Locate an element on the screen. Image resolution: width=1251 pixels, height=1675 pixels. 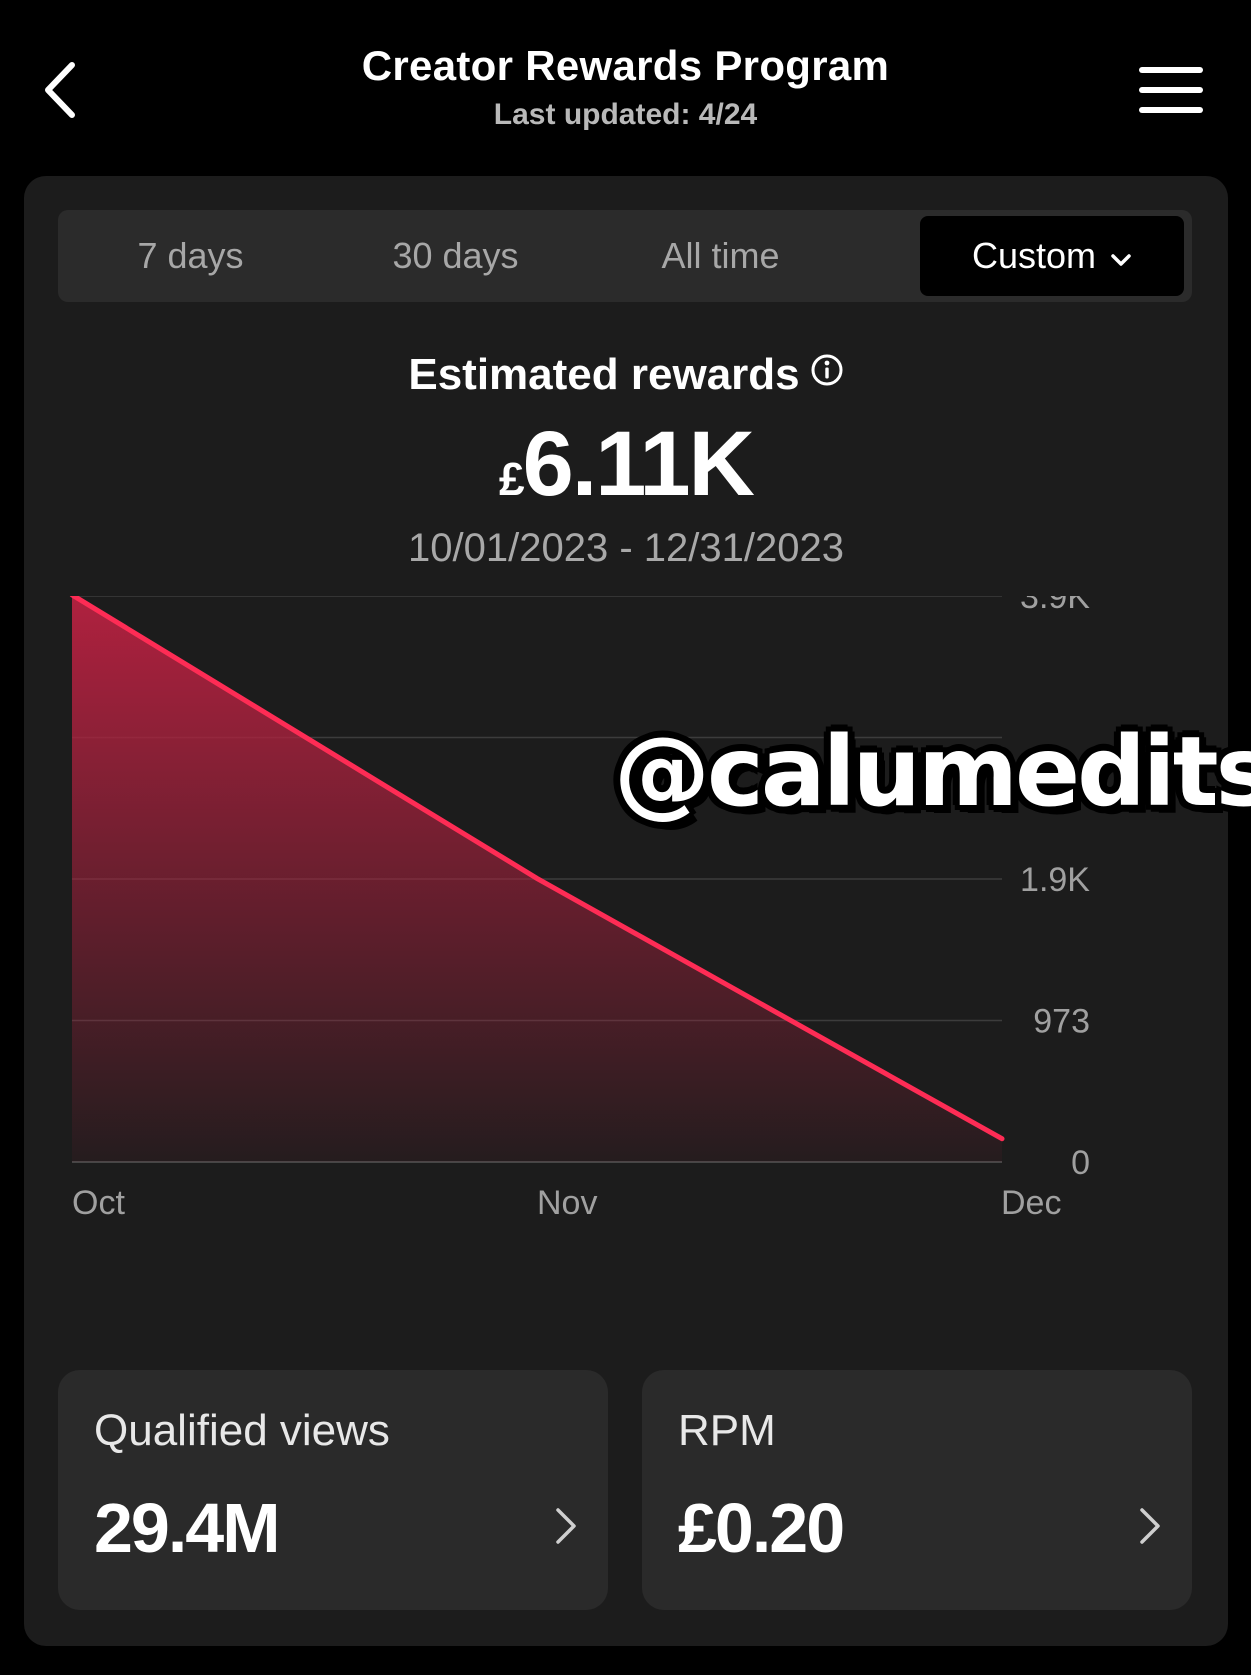
tab-label: 30 days is located at coordinates (455, 255).